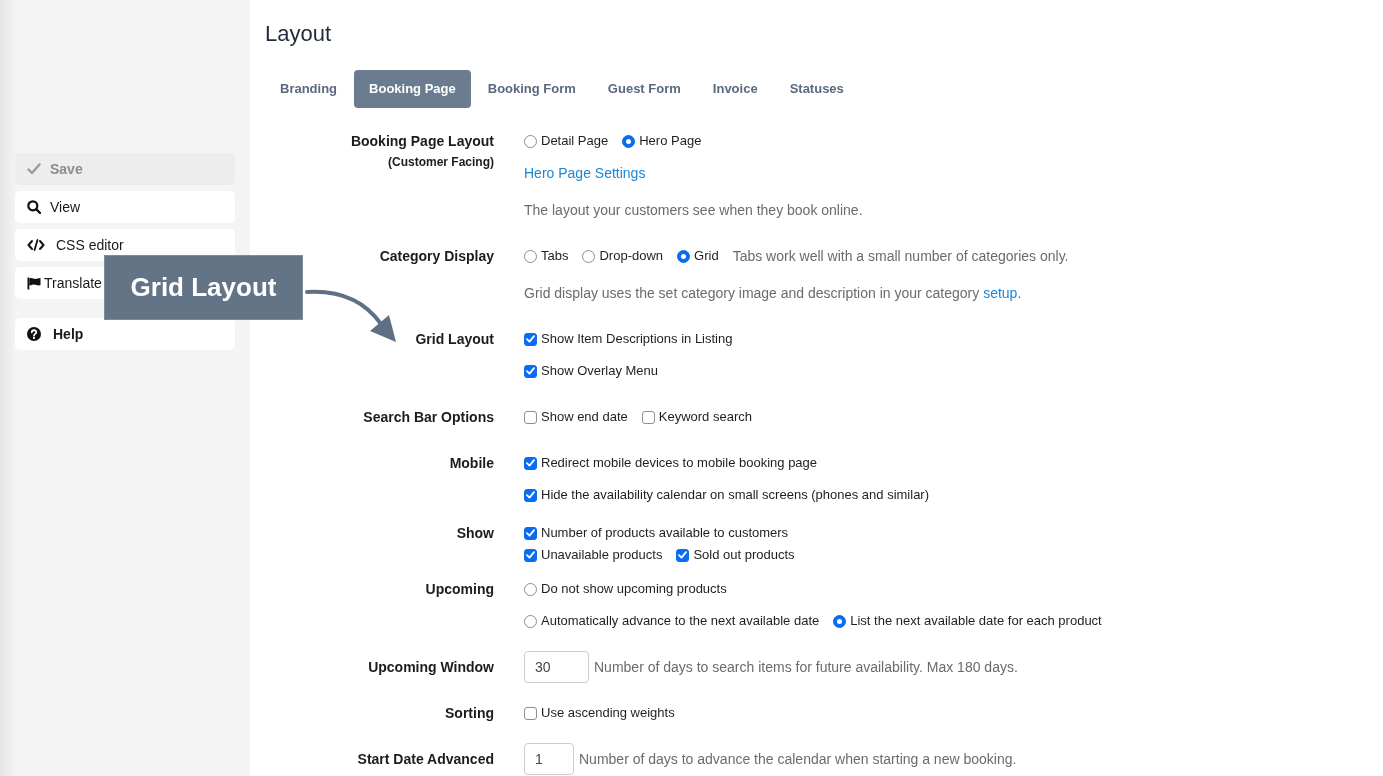 The image size is (1383, 776). Describe the element at coordinates (680, 621) in the screenshot. I see `radio-label: Automatically advance to the next available date` at that location.